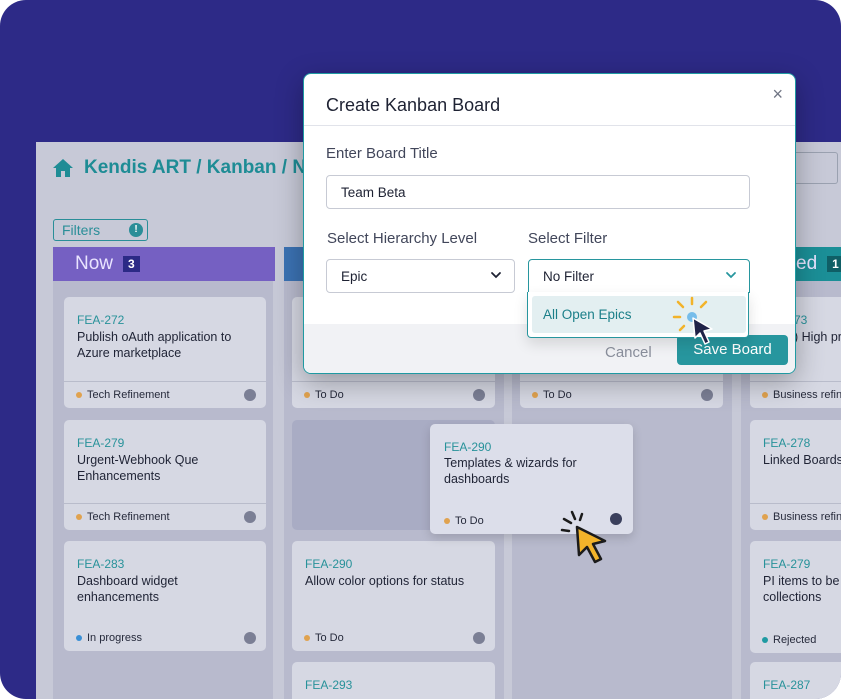 This screenshot has height=699, width=841. What do you see at coordinates (402, 238) in the screenshot?
I see `hierarchy-label: Select Hierarchy Level` at bounding box center [402, 238].